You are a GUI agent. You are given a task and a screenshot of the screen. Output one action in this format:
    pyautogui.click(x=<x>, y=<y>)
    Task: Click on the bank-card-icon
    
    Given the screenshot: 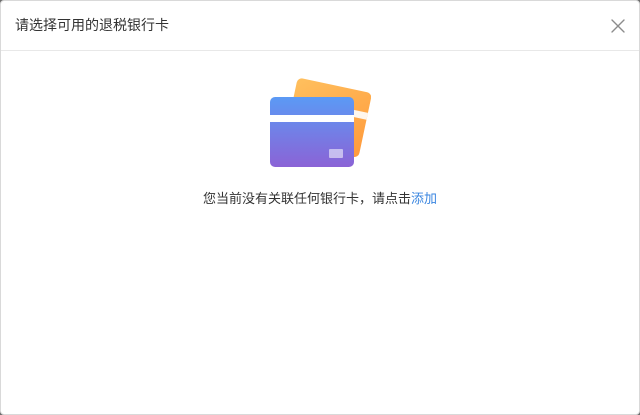 What is the action you would take?
    pyautogui.click(x=319, y=123)
    